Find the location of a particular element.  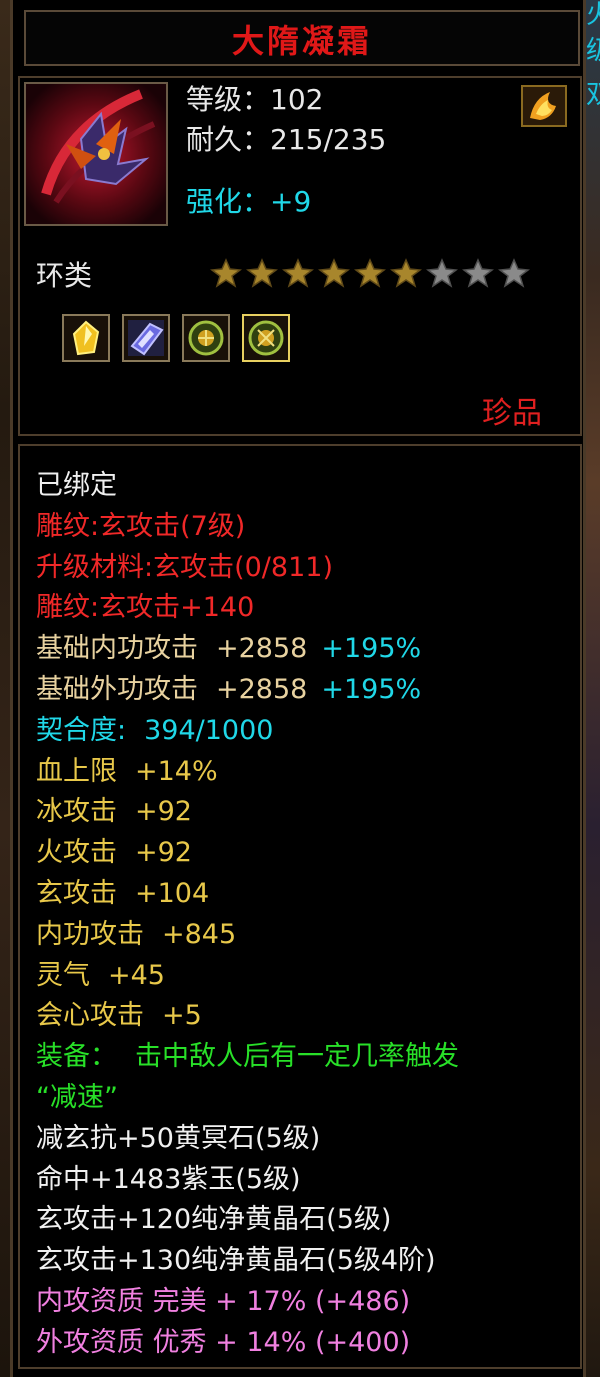

inner-label: 内功攻击 is located at coordinates (90, 934).